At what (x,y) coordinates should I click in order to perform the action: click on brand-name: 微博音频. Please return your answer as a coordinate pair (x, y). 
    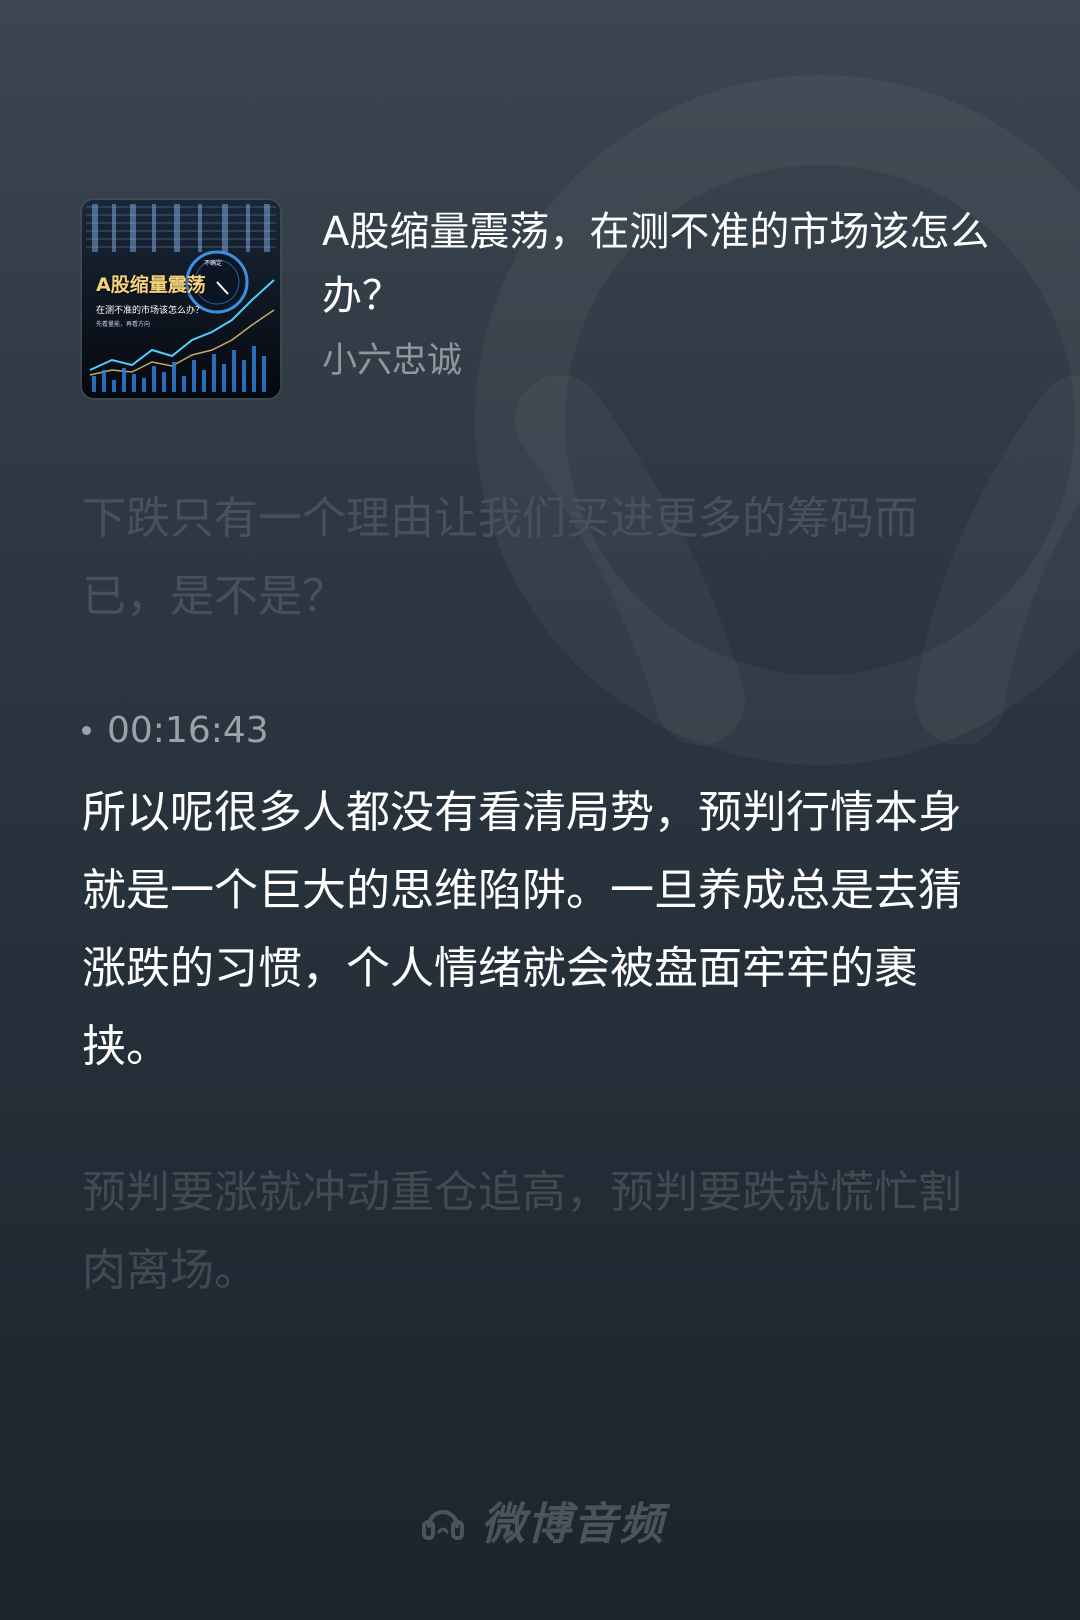
    Looking at the image, I should click on (573, 1524).